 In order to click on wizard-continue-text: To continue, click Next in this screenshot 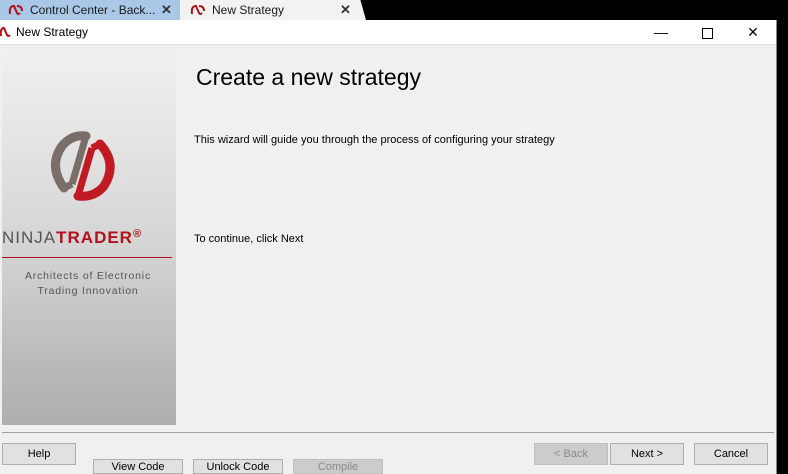, I will do `click(249, 239)`.